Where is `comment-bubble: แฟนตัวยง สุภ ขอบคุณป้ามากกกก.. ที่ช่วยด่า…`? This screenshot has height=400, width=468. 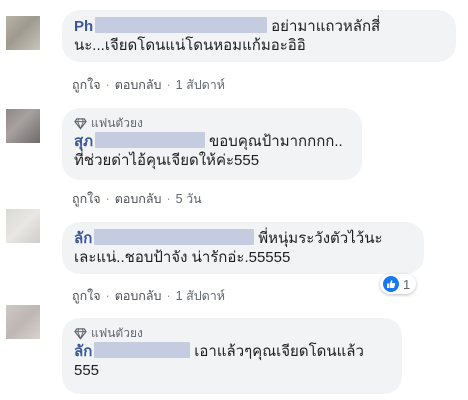 comment-bubble: แฟนตัวยง สุภ ขอบคุณป้ามากกกก.. ที่ช่วยด่า… is located at coordinates (212, 144).